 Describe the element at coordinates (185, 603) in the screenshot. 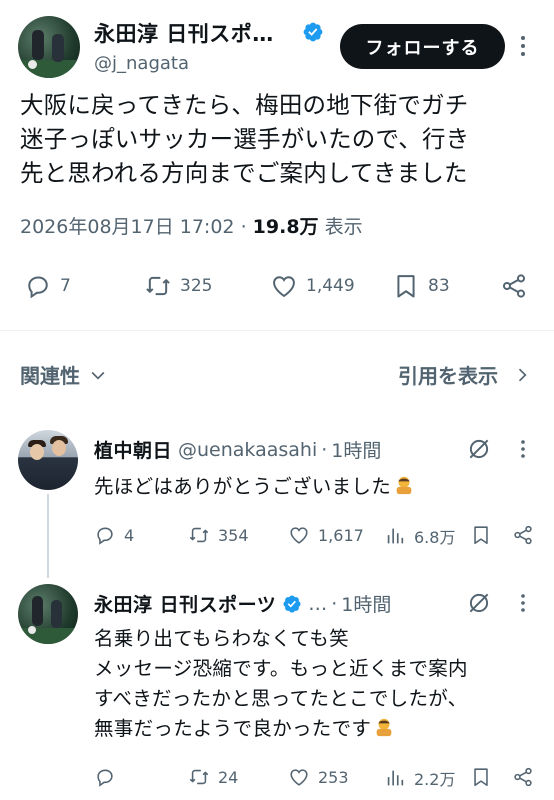

I see `reply-author-name: 永田淳 日刊スポーツ` at that location.